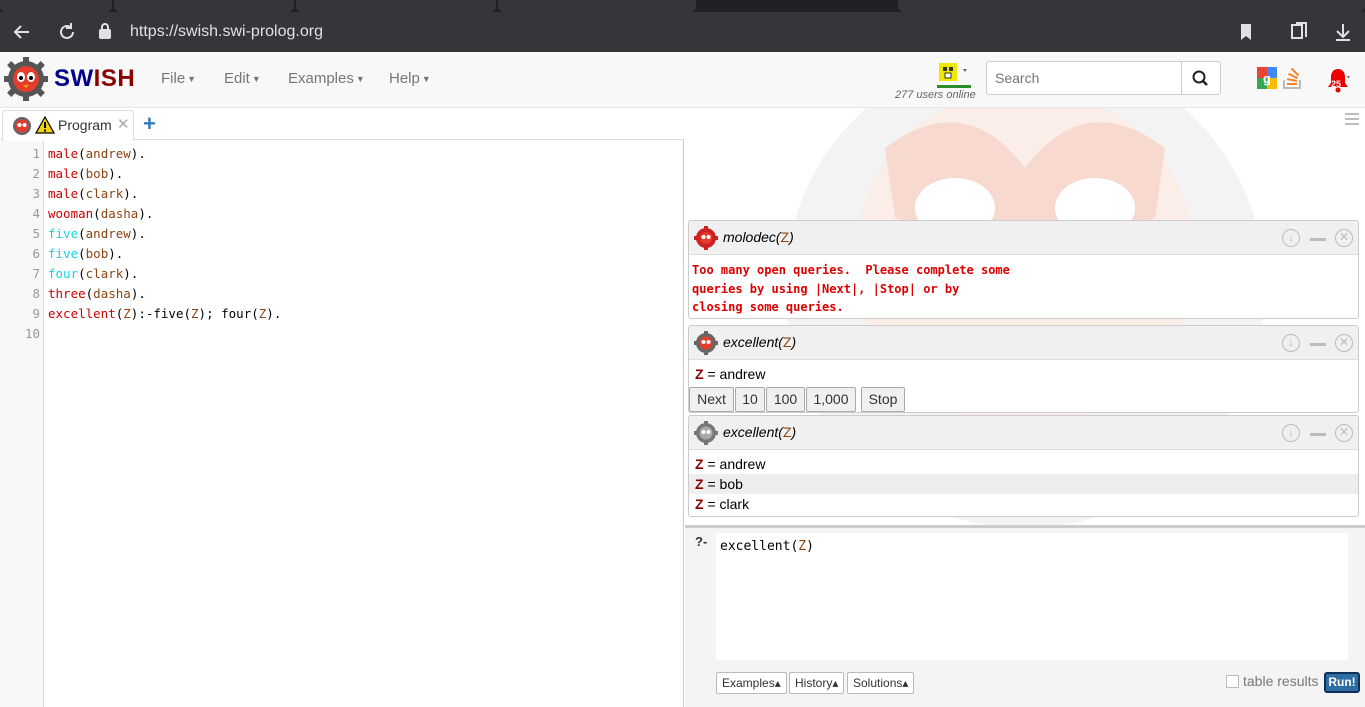 This screenshot has height=707, width=1365. What do you see at coordinates (1232, 681) in the screenshot?
I see `table-results-checkbox` at bounding box center [1232, 681].